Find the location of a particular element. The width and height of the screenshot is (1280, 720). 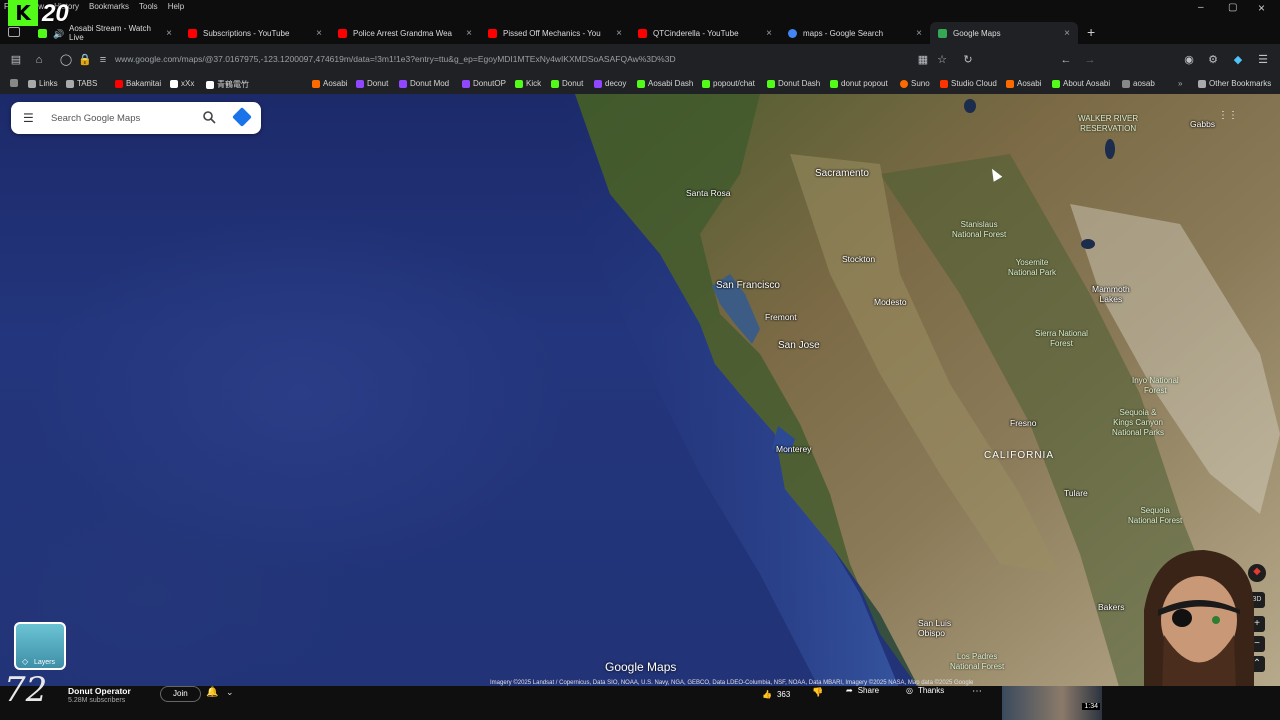

tab-qtcinderella: QTCinderella - YouTube × is located at coordinates (705, 33).